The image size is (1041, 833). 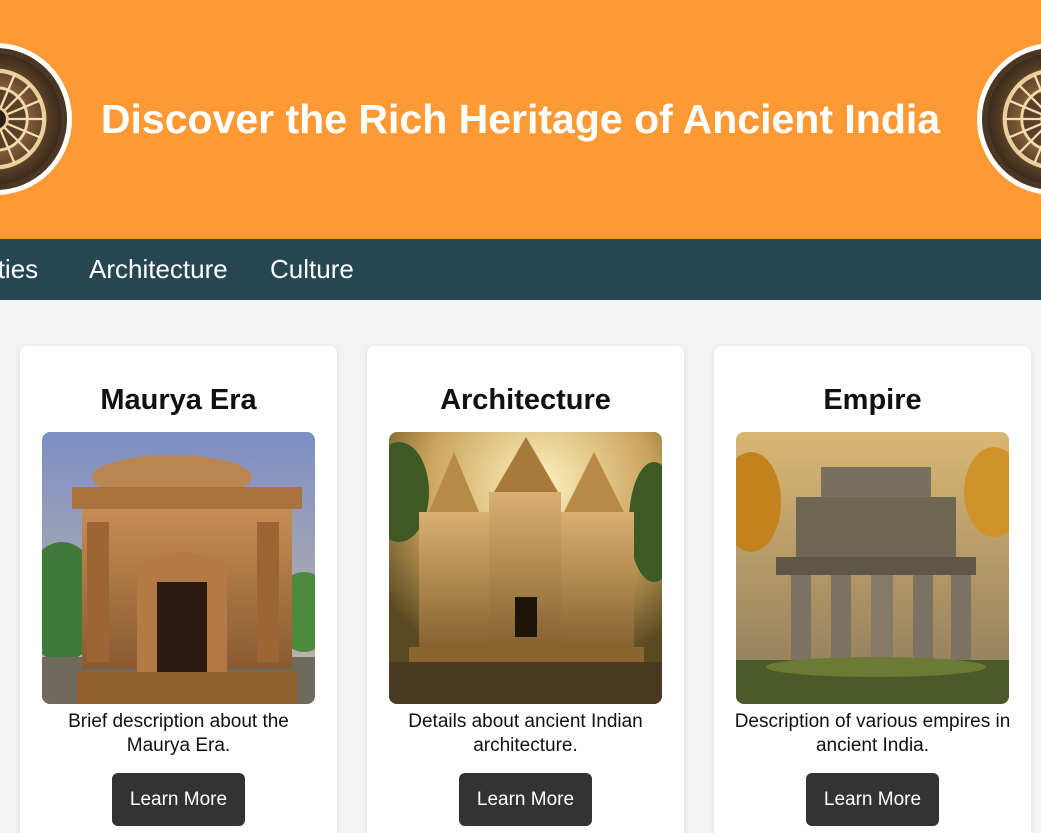 I want to click on golden-temple-towers-image, so click(x=525, y=568).